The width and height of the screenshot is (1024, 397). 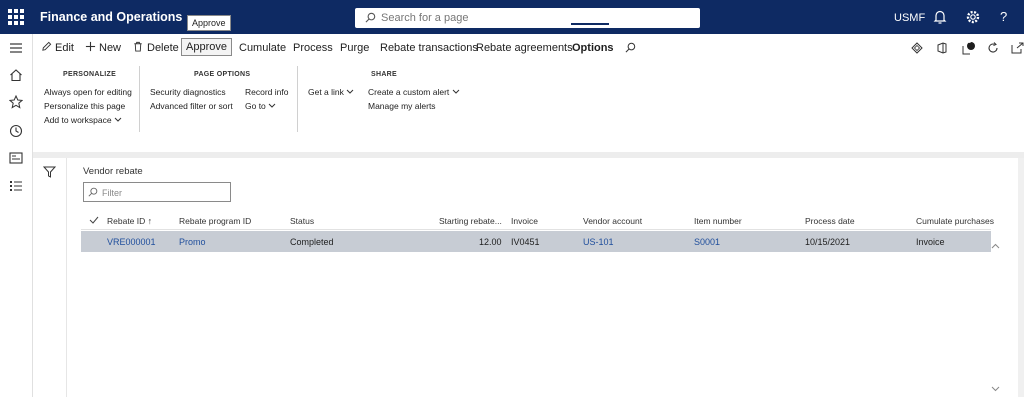 What do you see at coordinates (995, 389) in the screenshot?
I see `scroll-down-chevron-icon` at bounding box center [995, 389].